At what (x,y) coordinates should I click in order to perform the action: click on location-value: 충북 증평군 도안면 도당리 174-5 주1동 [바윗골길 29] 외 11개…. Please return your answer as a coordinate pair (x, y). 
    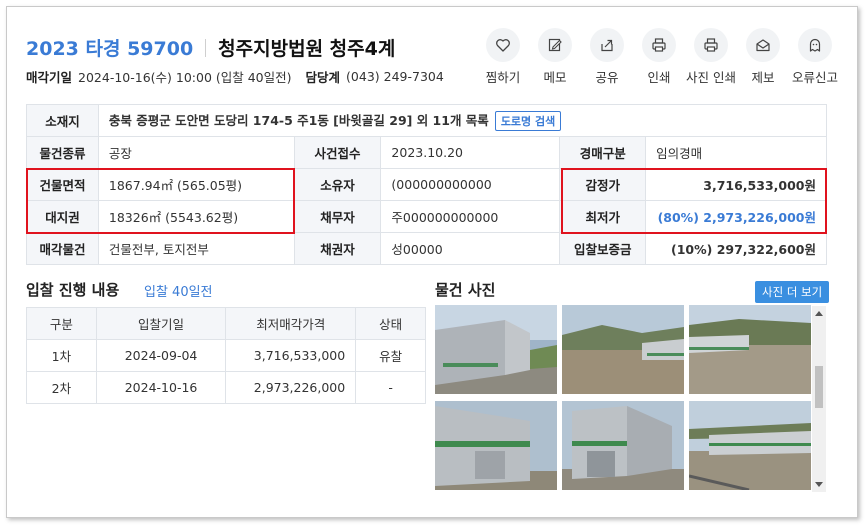
    Looking at the image, I should click on (298, 120).